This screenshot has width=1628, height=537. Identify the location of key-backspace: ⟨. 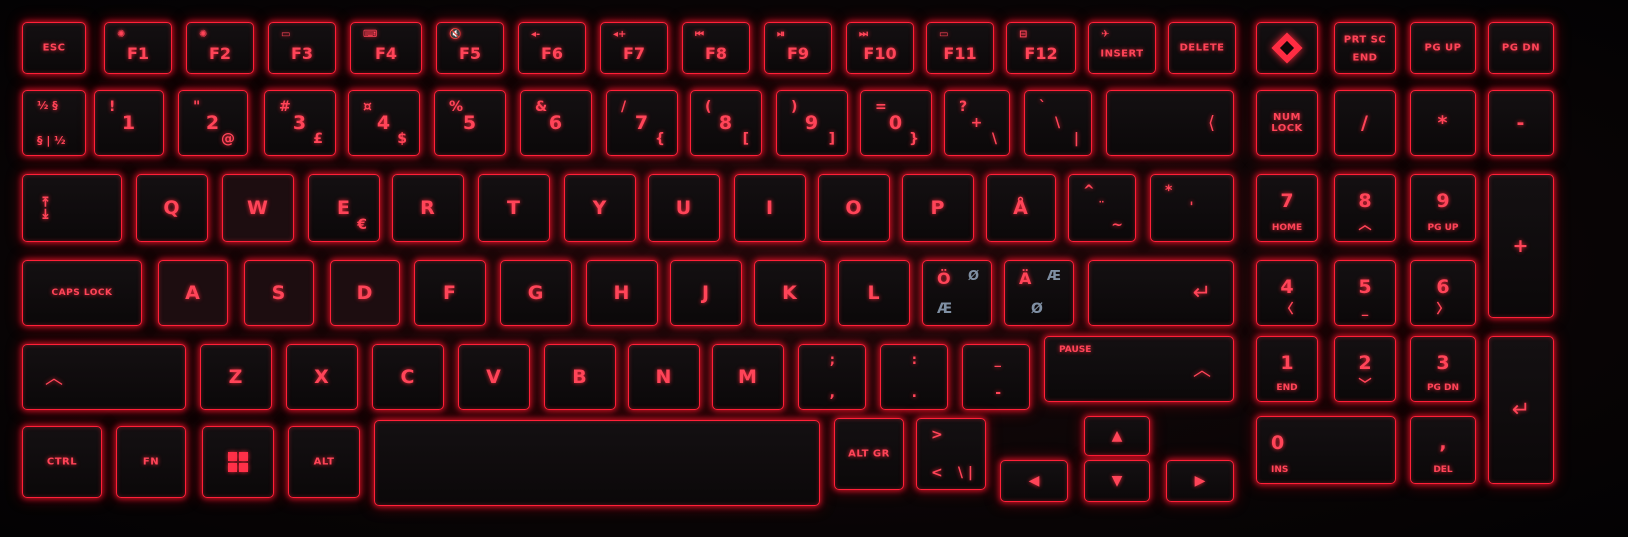
(1170, 123).